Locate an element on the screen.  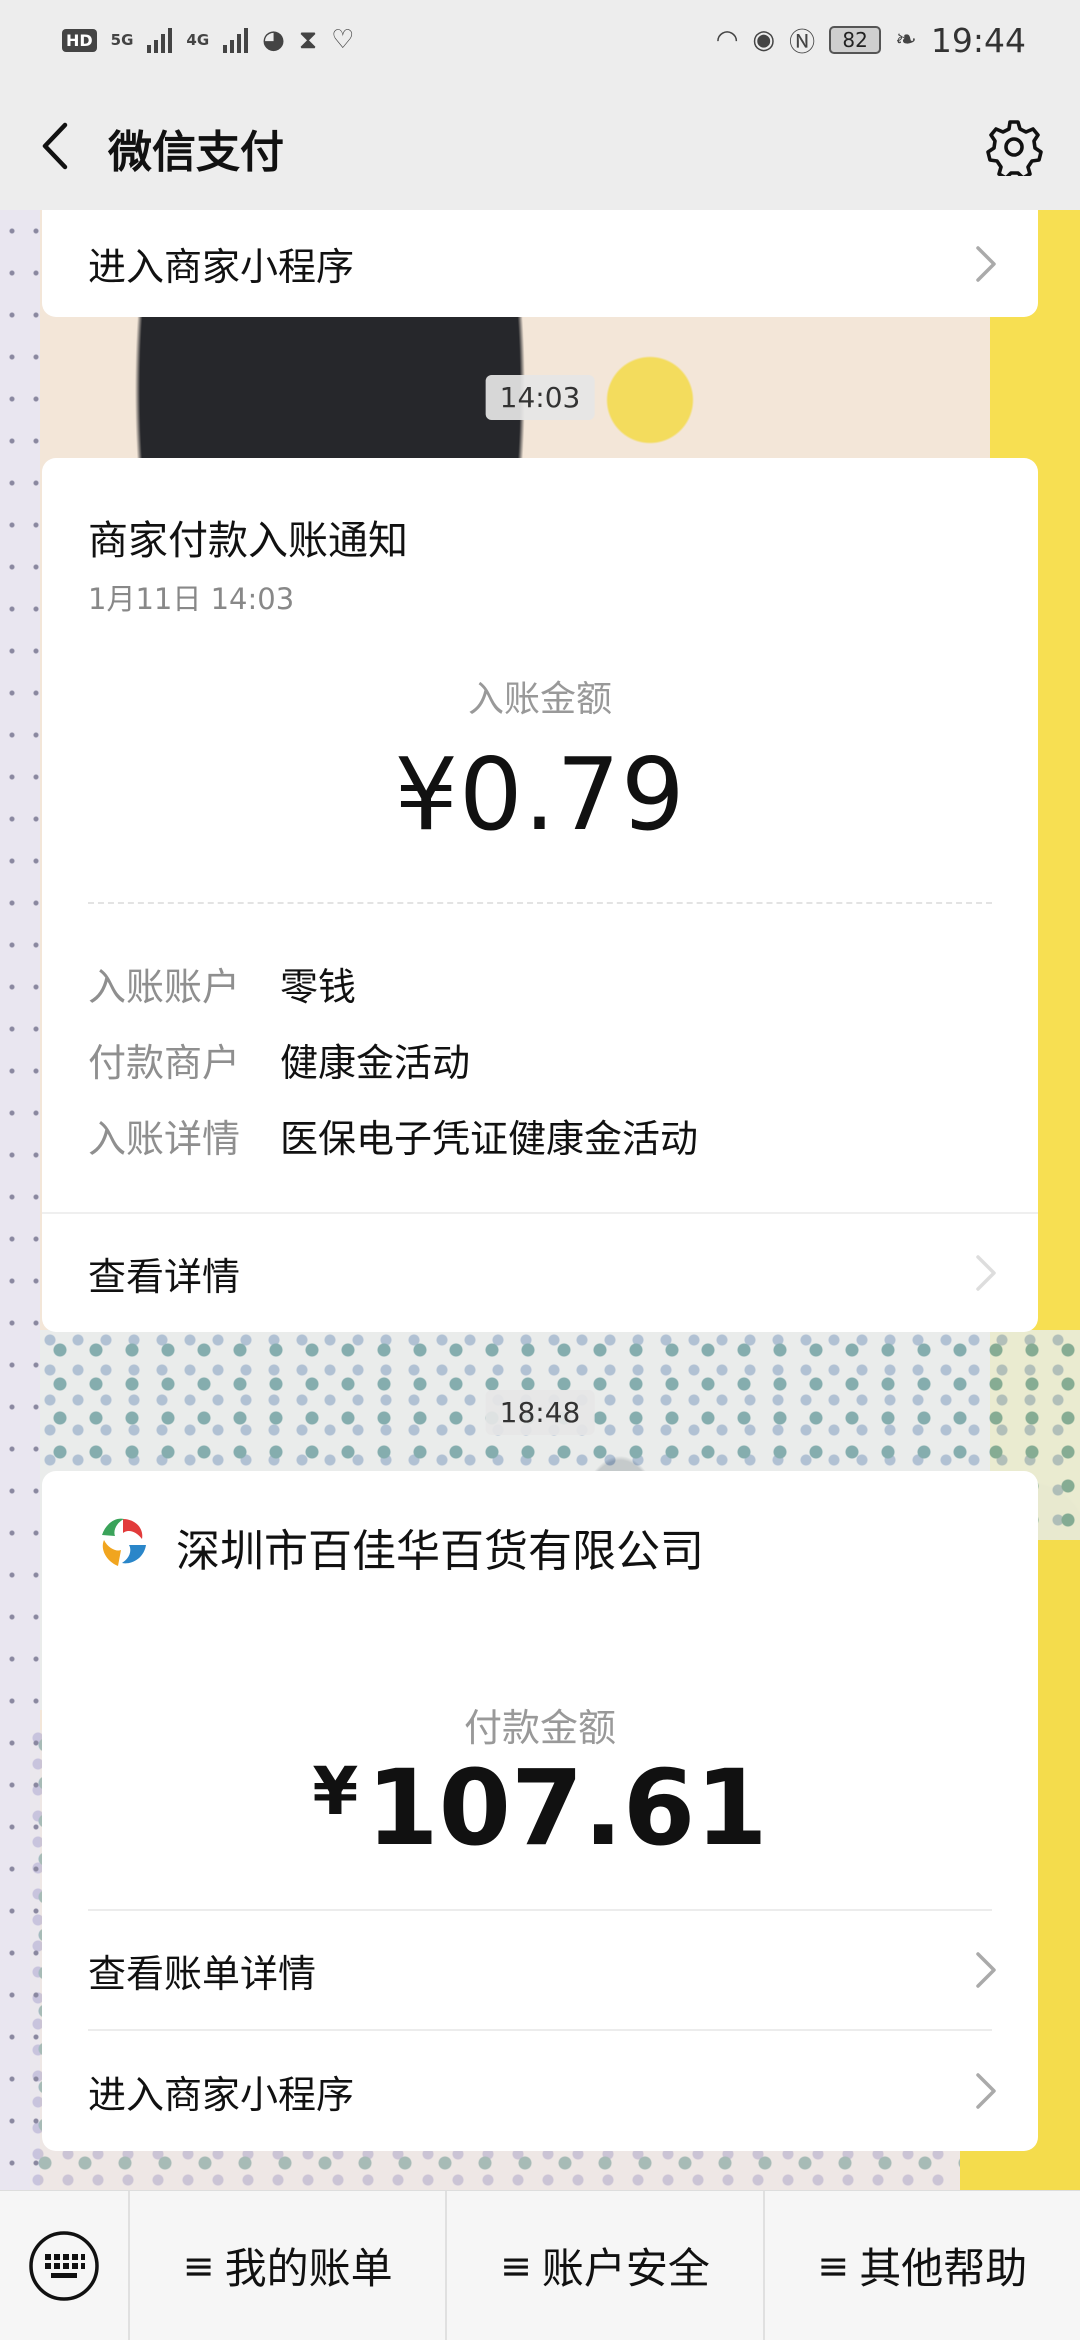
hourglass-icon: ⧗ is located at coordinates (308, 39).